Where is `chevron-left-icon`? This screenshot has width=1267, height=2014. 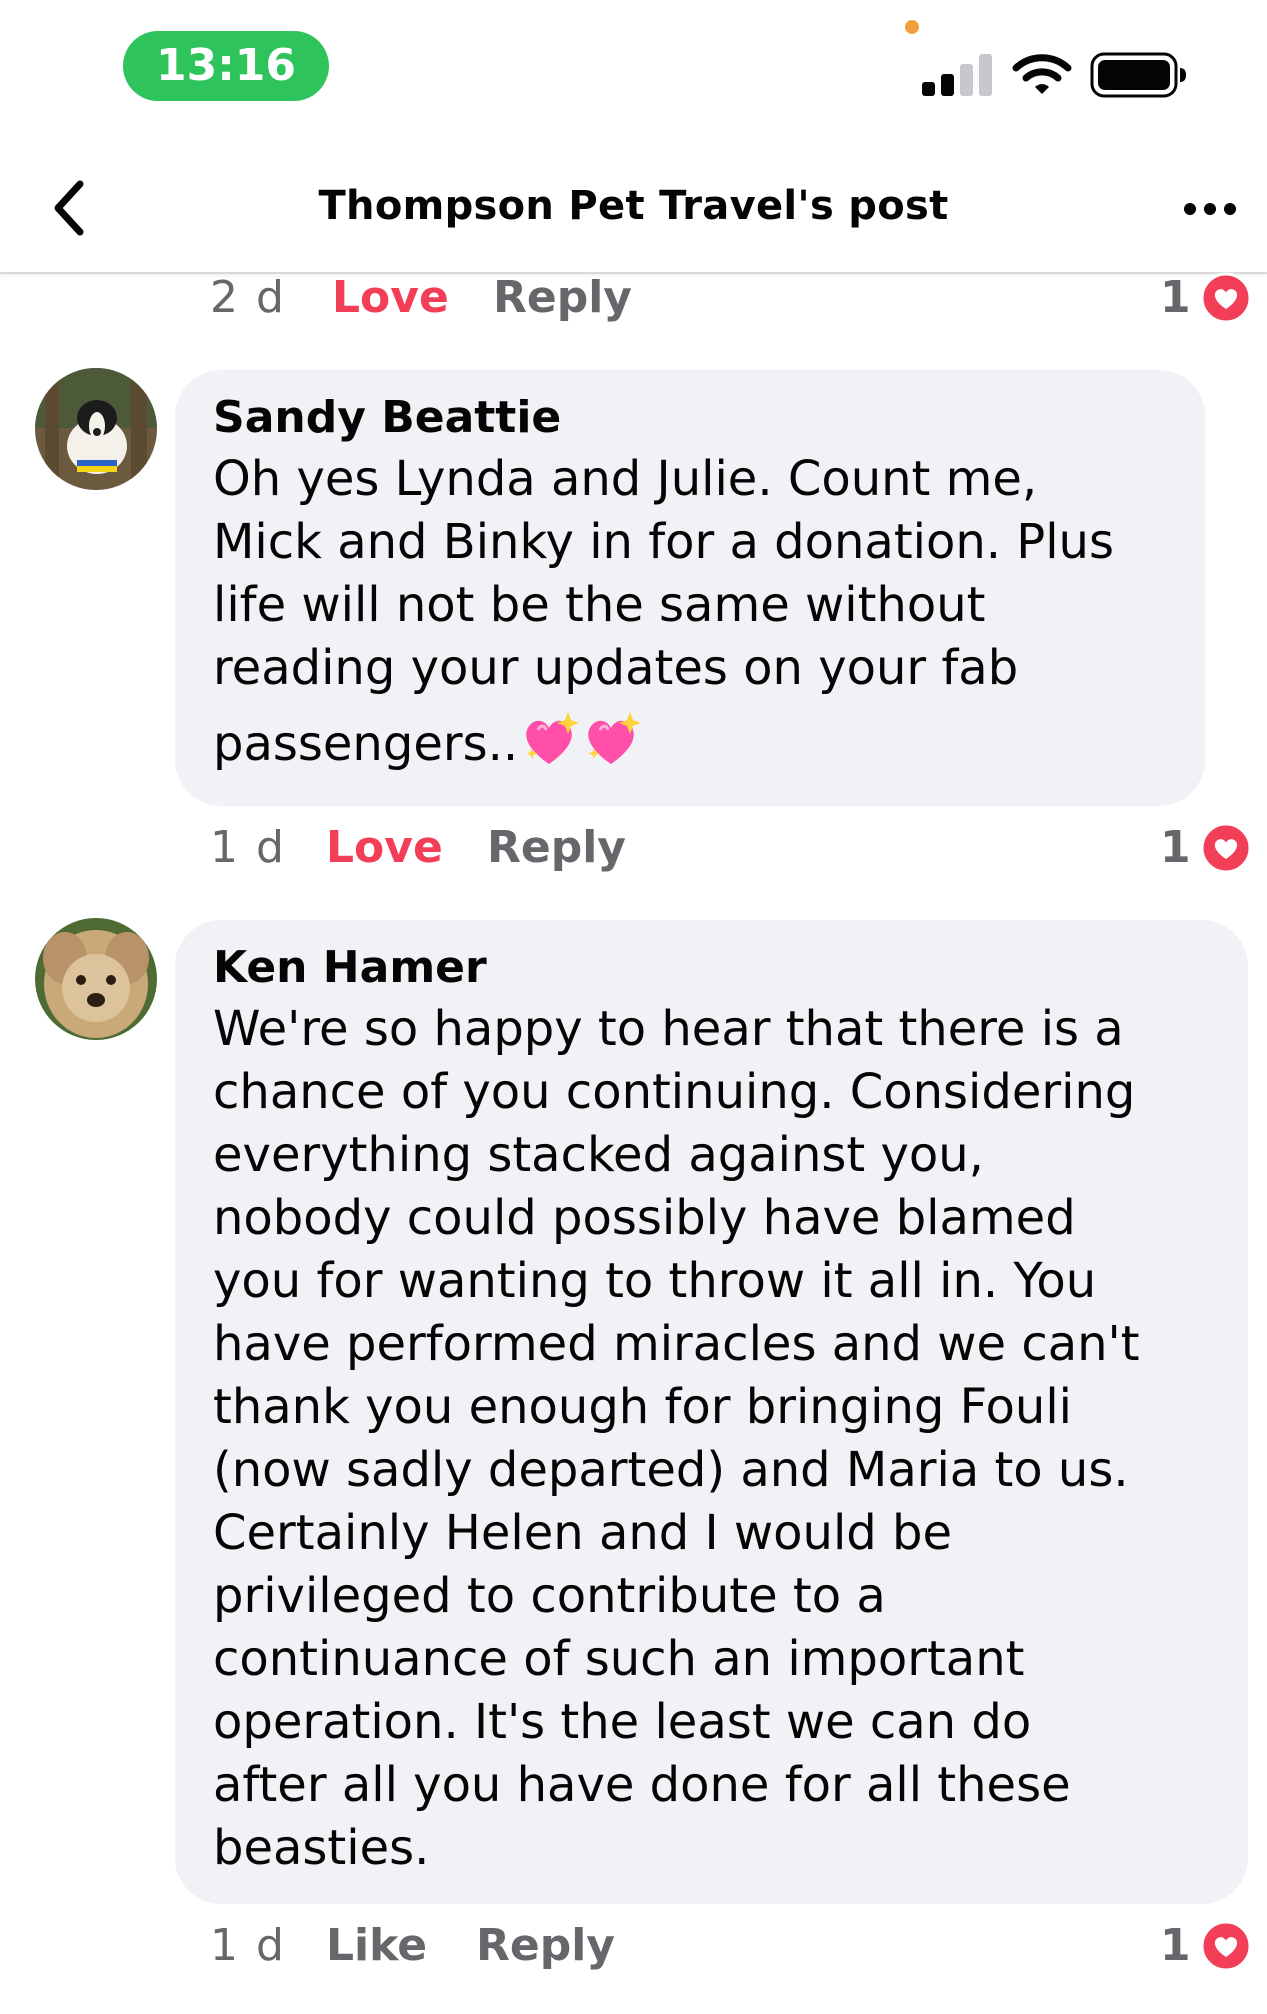 chevron-left-icon is located at coordinates (69, 208).